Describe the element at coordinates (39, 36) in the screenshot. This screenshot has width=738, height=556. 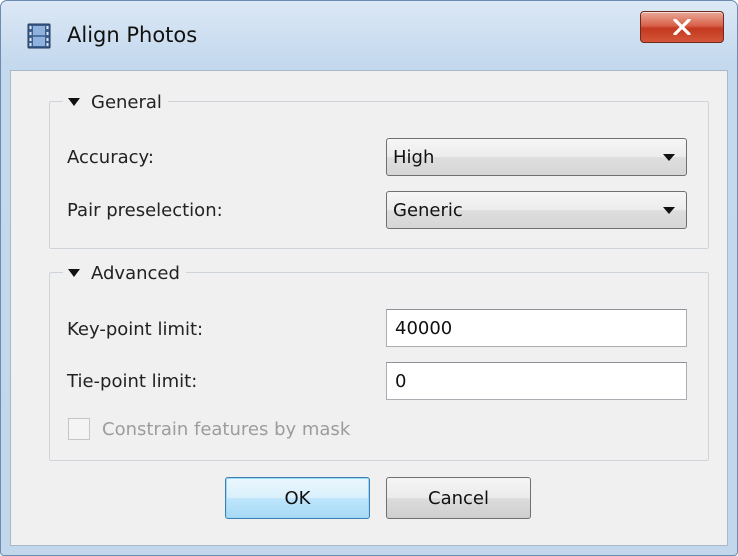
I see `film-strip-icon` at that location.